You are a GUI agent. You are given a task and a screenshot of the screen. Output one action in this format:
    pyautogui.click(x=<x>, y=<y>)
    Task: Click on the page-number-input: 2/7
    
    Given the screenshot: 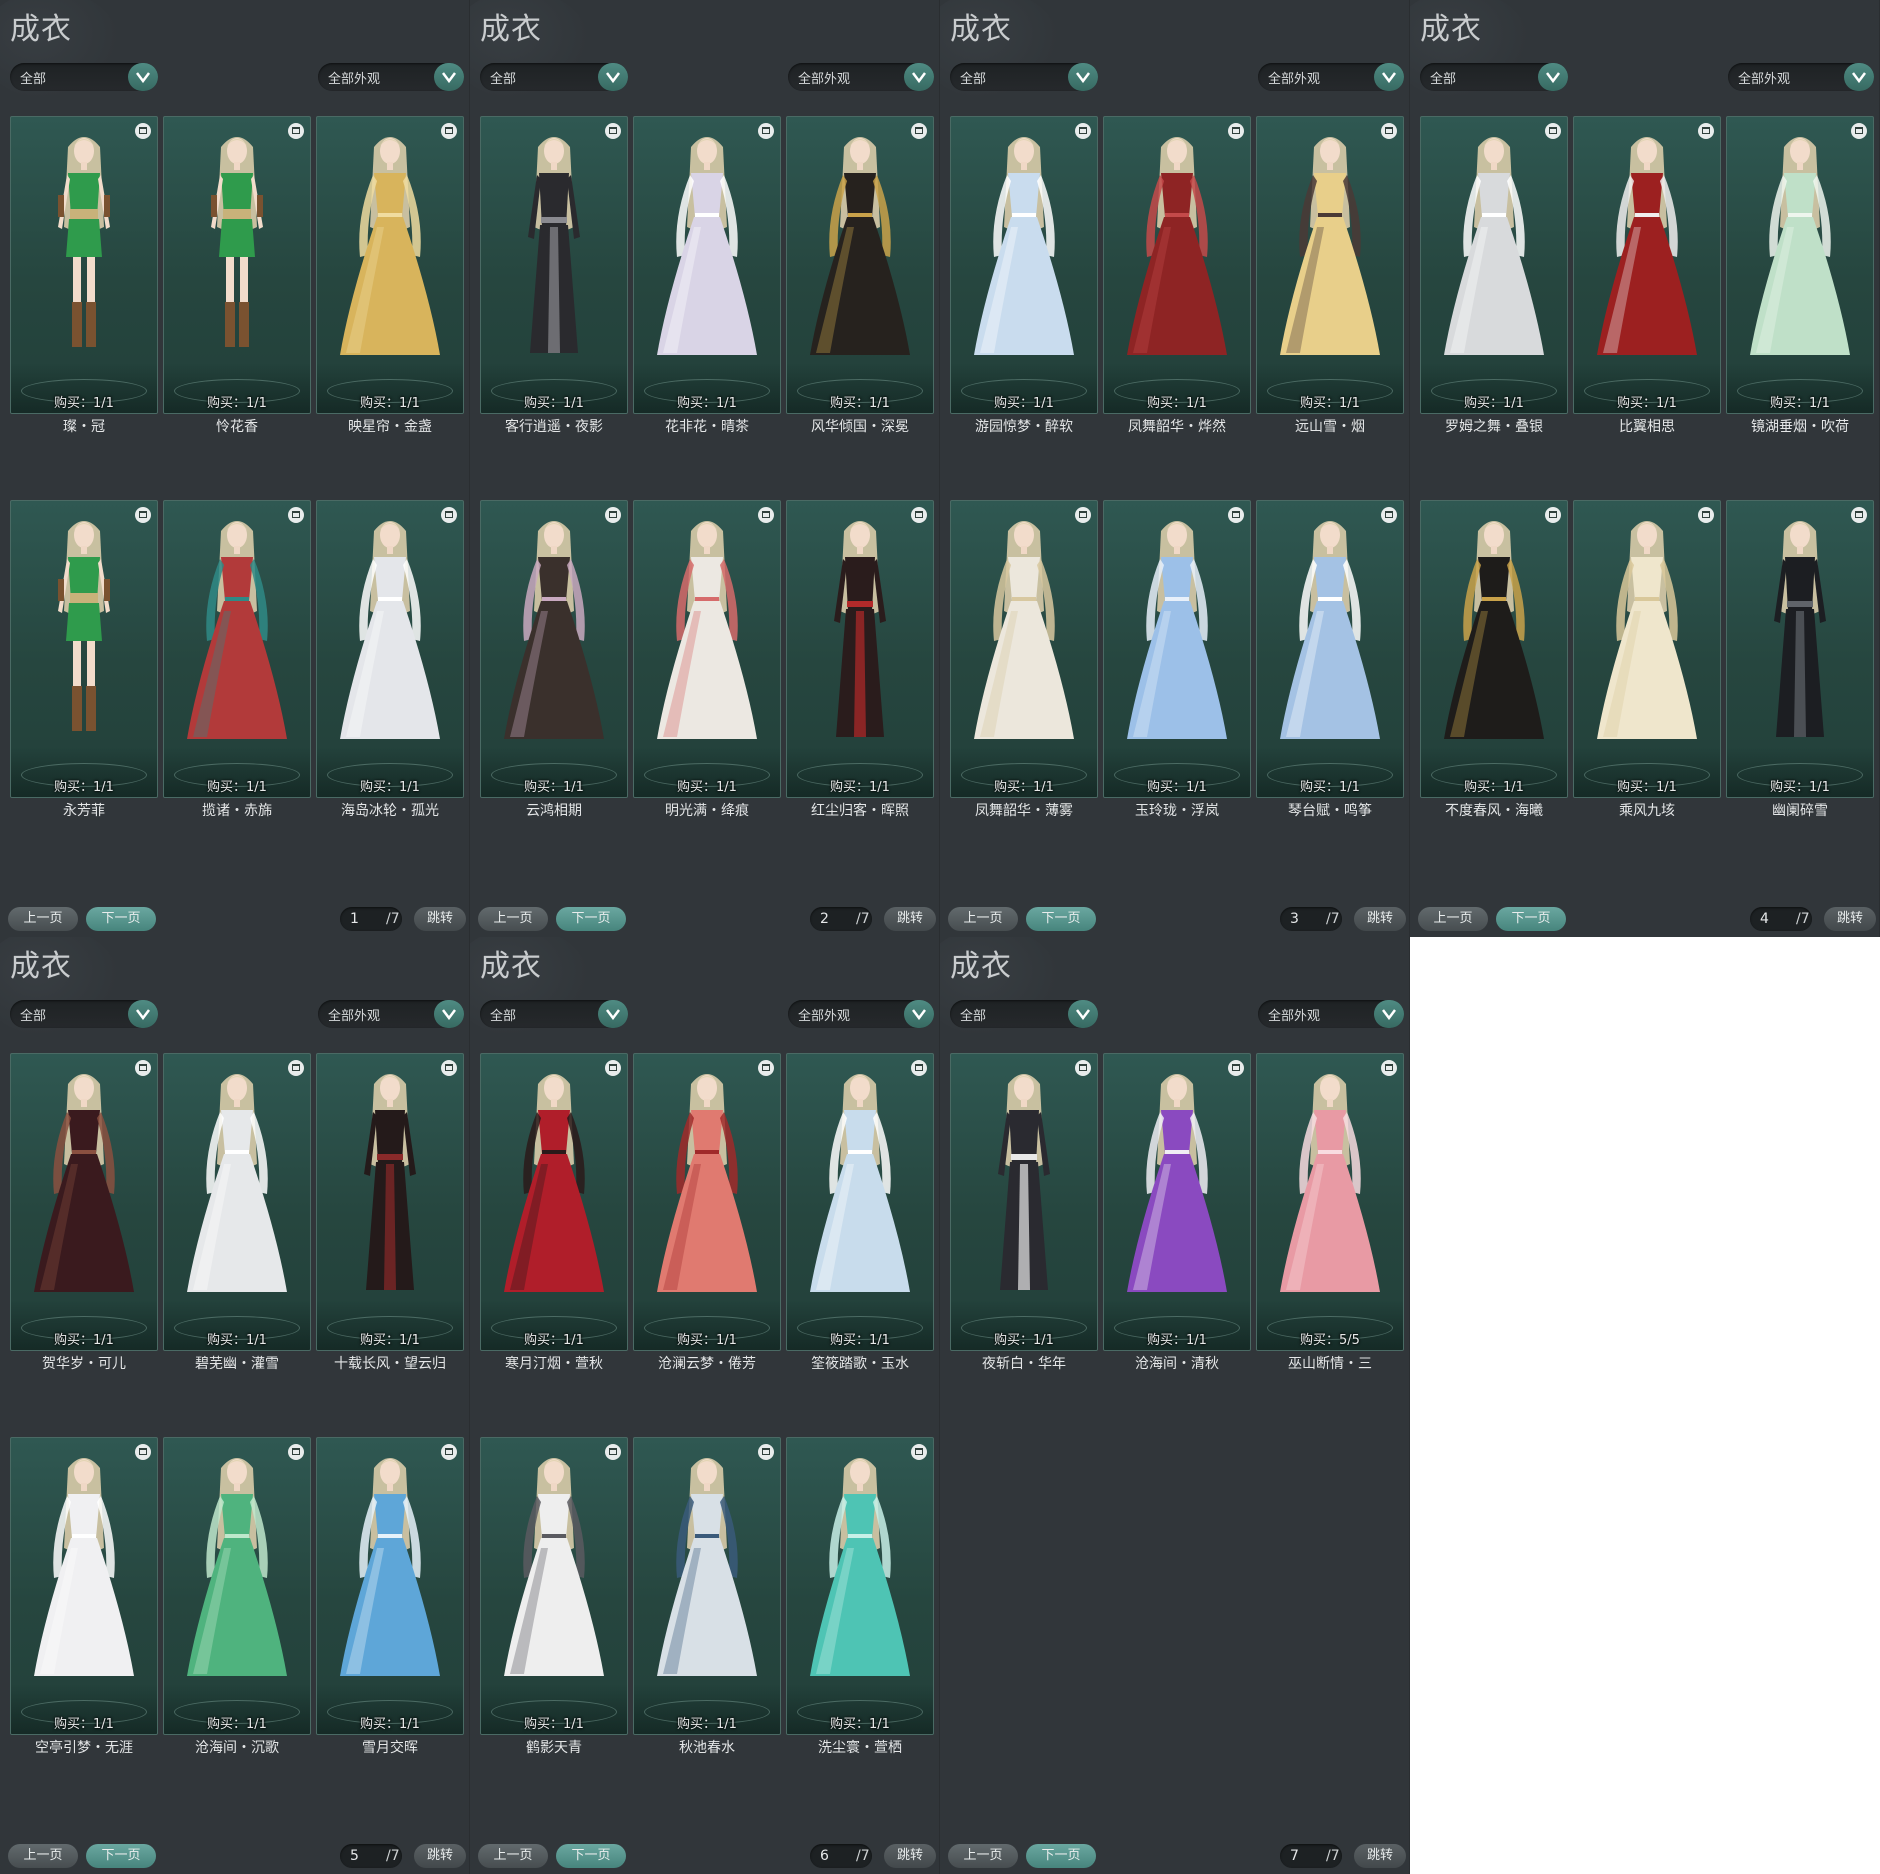 What is the action you would take?
    pyautogui.click(x=841, y=919)
    